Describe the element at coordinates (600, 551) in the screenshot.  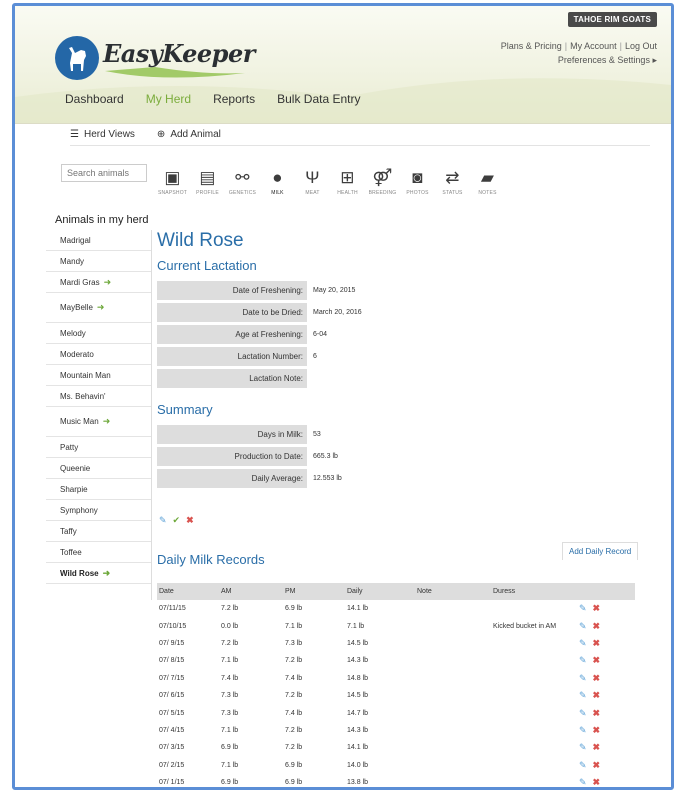
I see `add-daily-record-button: Add Daily Record` at that location.